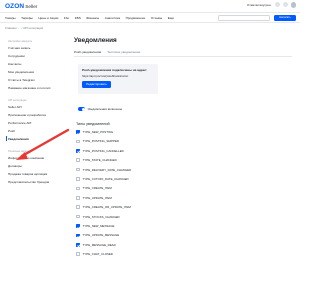 This screenshot has height=289, width=320. Describe the element at coordinates (97, 235) in the screenshot. I see `notification-type-row: TYPE_UPDATE_MESSAGE` at that location.